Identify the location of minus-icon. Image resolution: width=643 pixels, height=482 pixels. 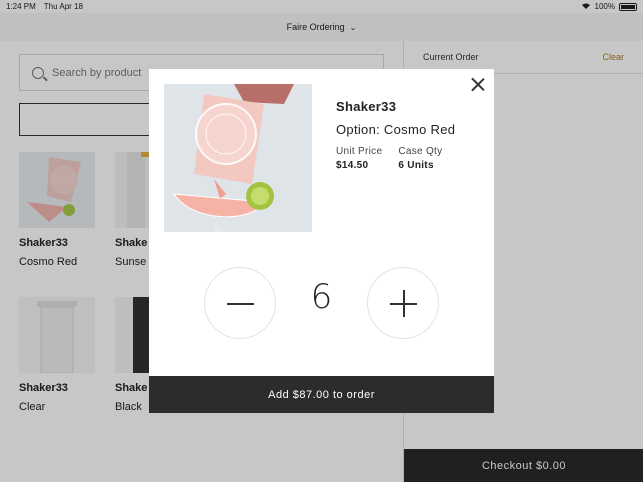
(240, 304).